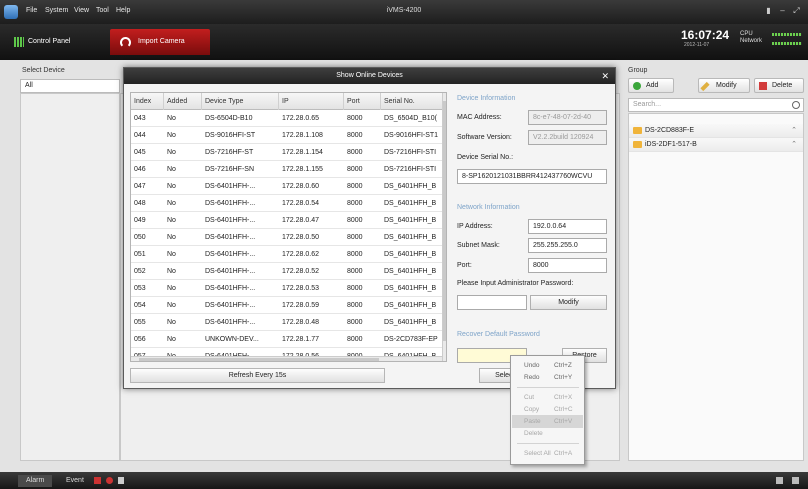  Describe the element at coordinates (412, 101) in the screenshot. I see `column-header-serial: Serial No.` at that location.